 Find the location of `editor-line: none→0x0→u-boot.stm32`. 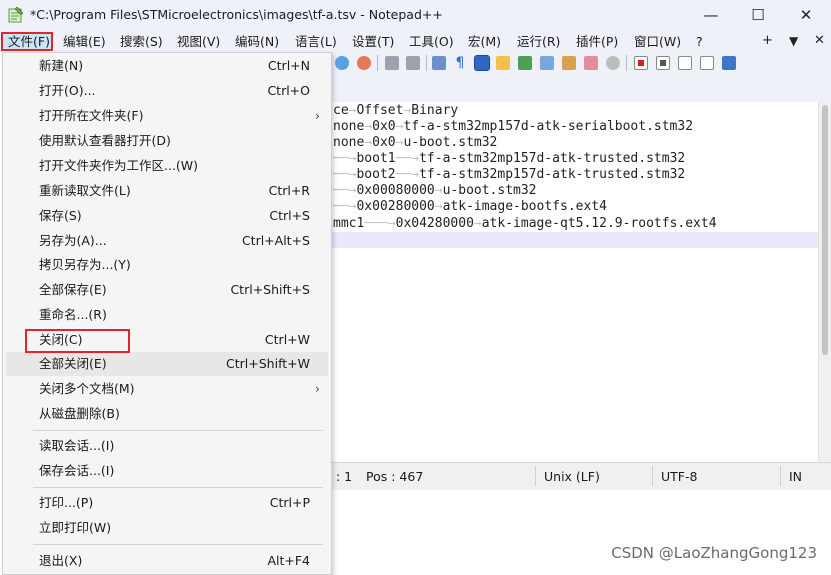

editor-line: none→0x0→u-boot.stm32 is located at coordinates (415, 142).